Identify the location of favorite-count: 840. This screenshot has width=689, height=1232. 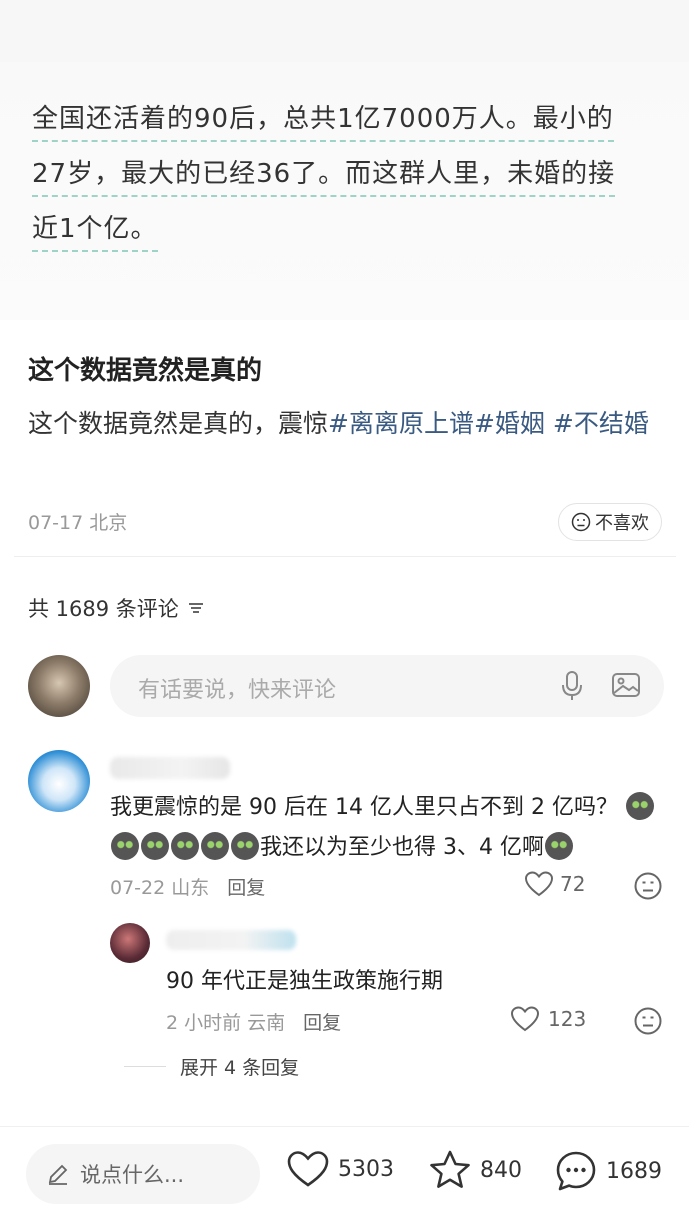
(501, 1170).